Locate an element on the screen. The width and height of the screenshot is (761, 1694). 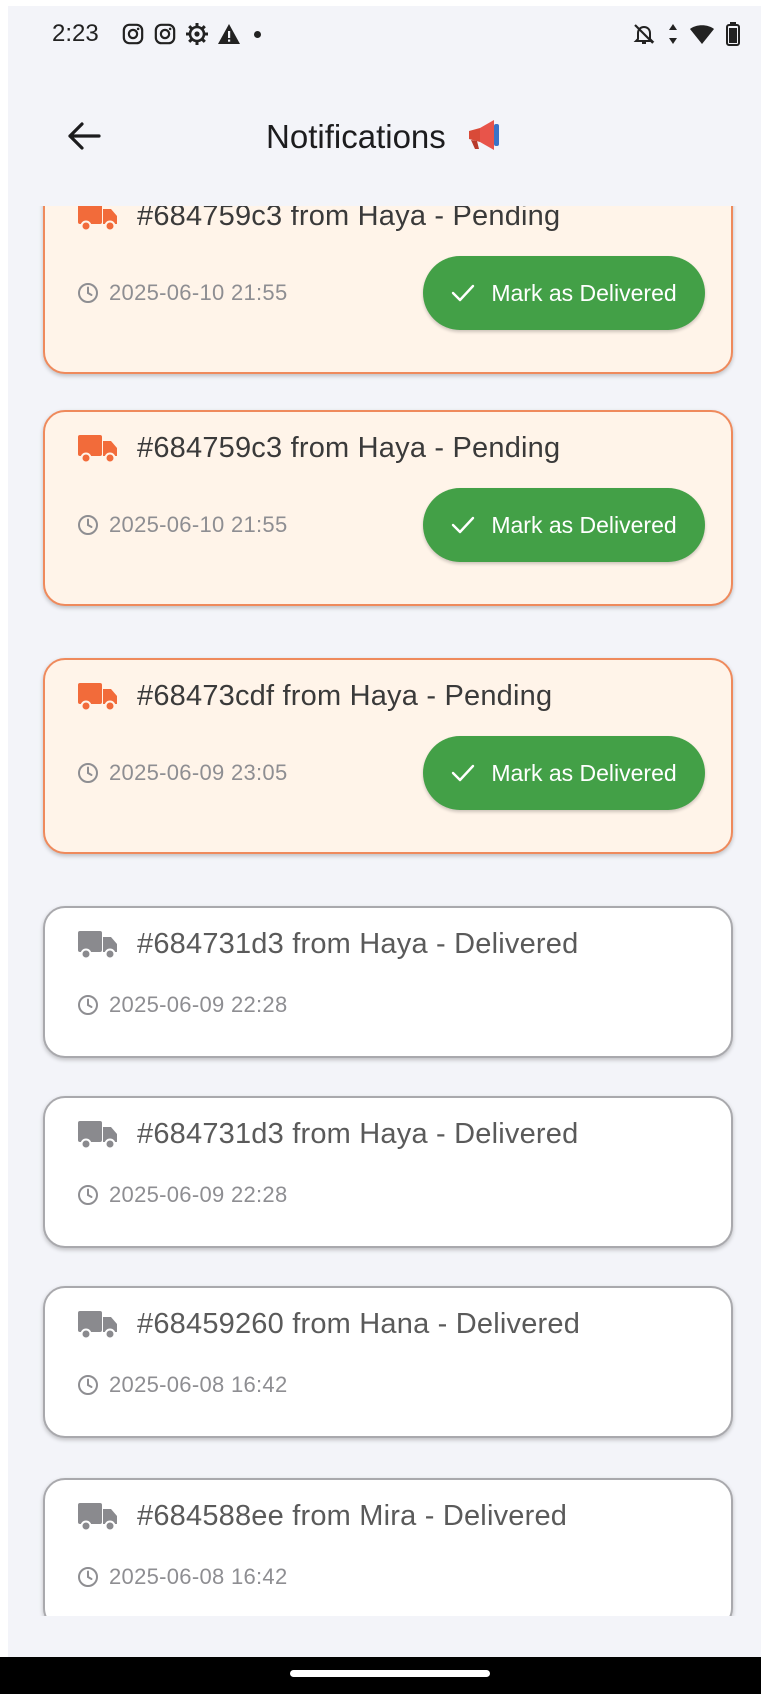
card-title: #68473cdf from Haya - Pending is located at coordinates (314, 696).